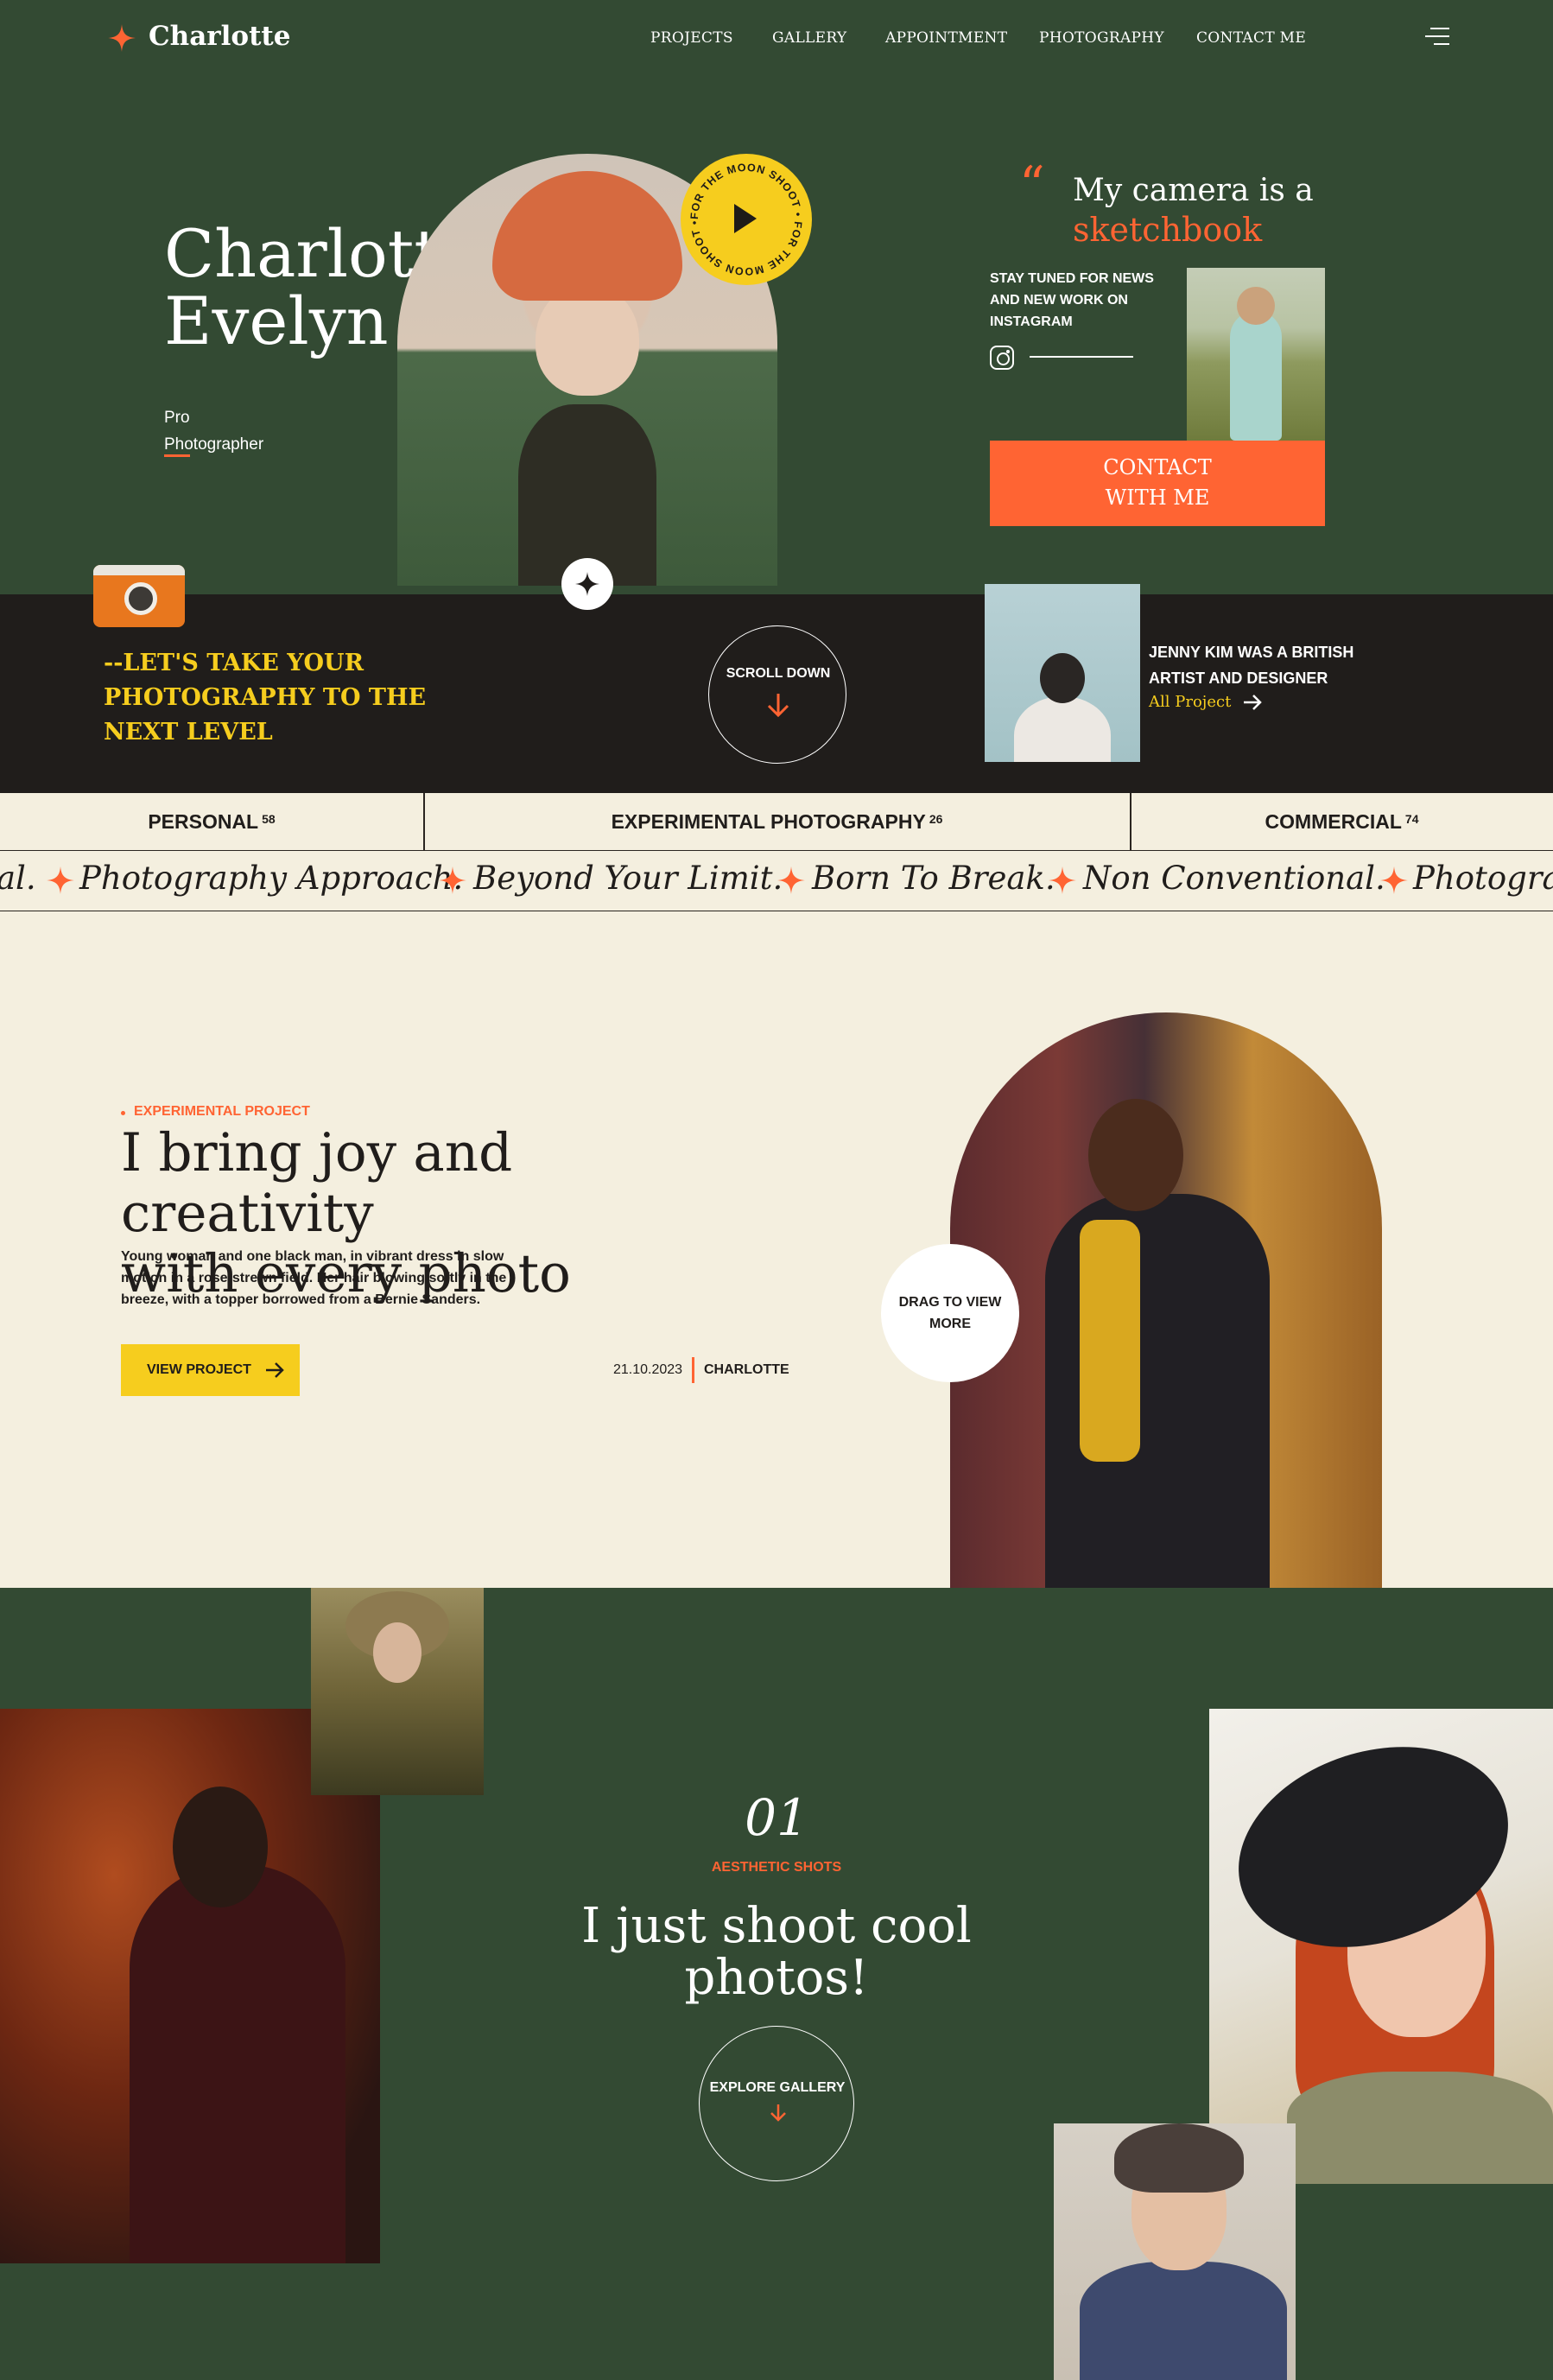 Image resolution: width=1553 pixels, height=2380 pixels. I want to click on category-count: 26, so click(936, 818).